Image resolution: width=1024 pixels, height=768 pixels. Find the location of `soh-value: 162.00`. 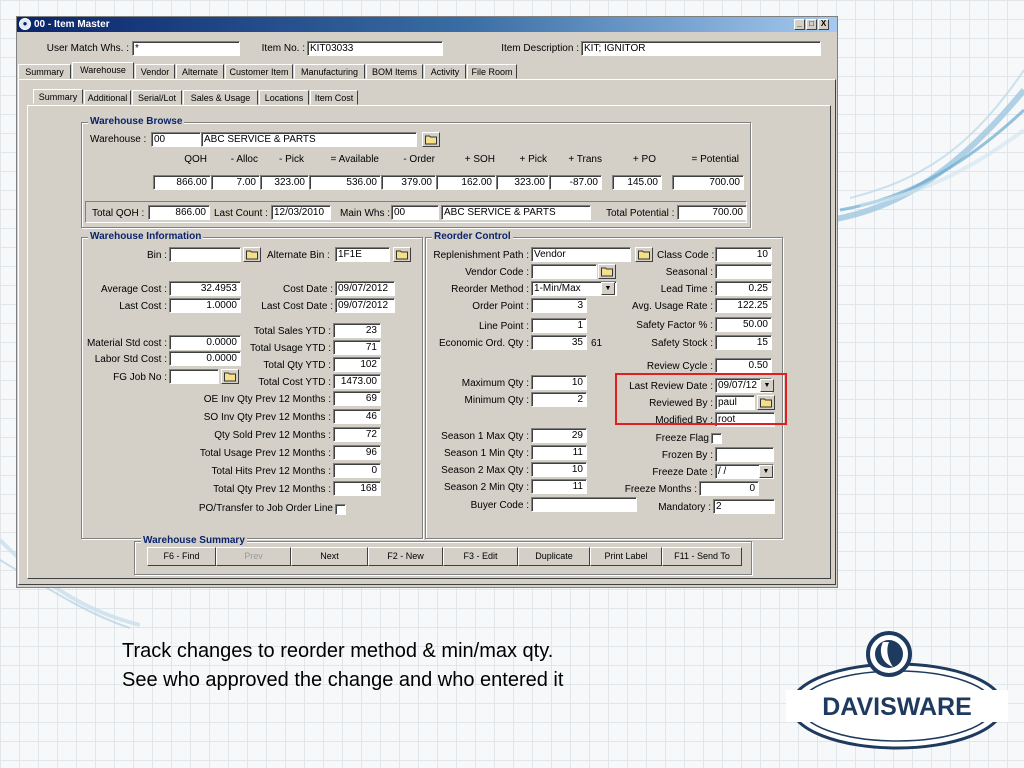

soh-value: 162.00 is located at coordinates (466, 182).